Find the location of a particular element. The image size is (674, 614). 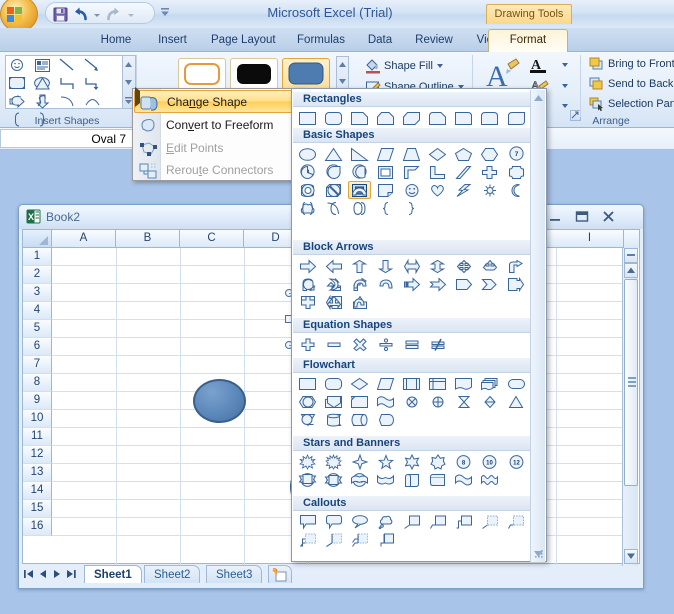

shape-oval-icon is located at coordinates (307, 154).